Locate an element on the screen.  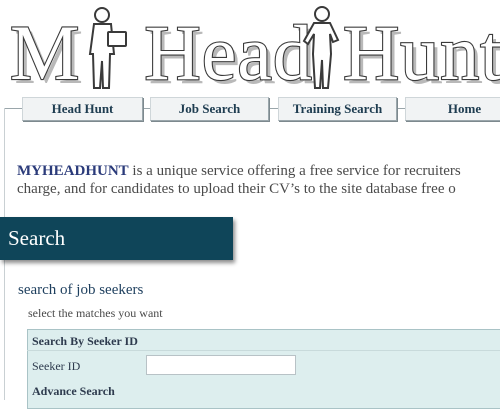
advance-search-heading: Advance Search is located at coordinates (73, 391).